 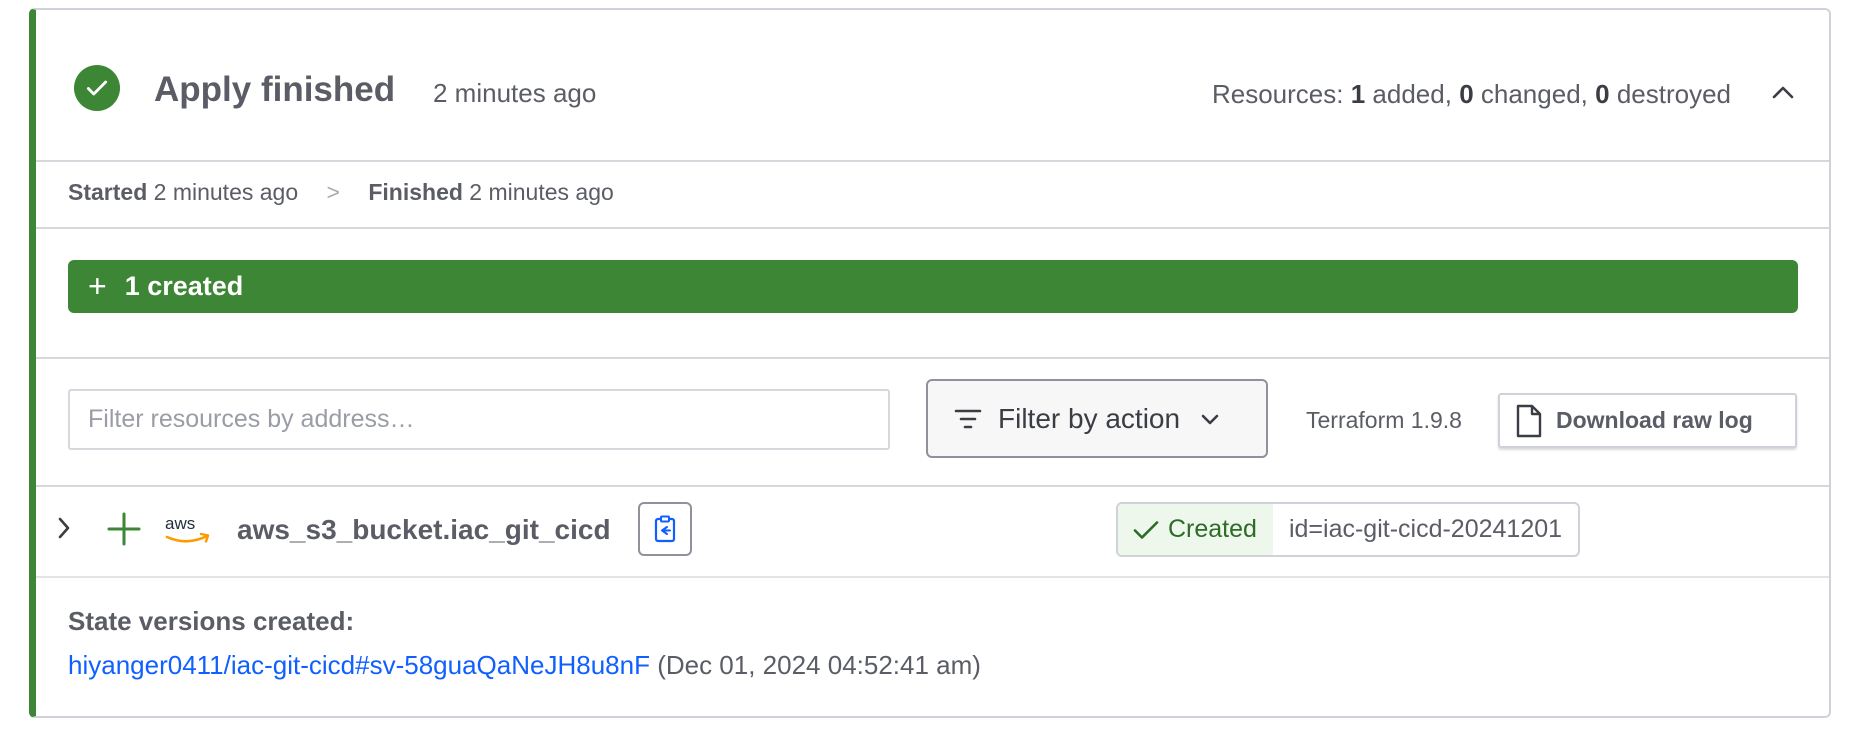 What do you see at coordinates (189, 533) in the screenshot?
I see `aws-logo-icon: aws` at bounding box center [189, 533].